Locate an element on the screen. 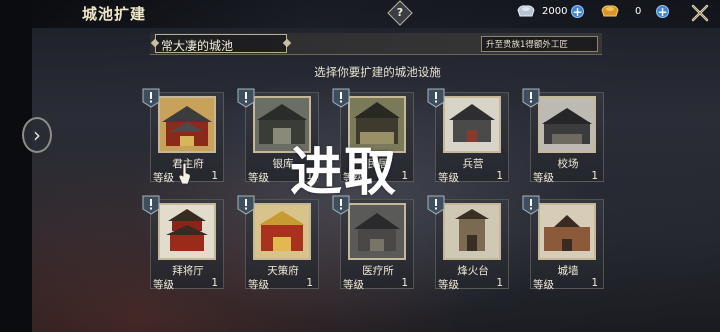  building-card: 拜将厅 等级 1 is located at coordinates (187, 245).